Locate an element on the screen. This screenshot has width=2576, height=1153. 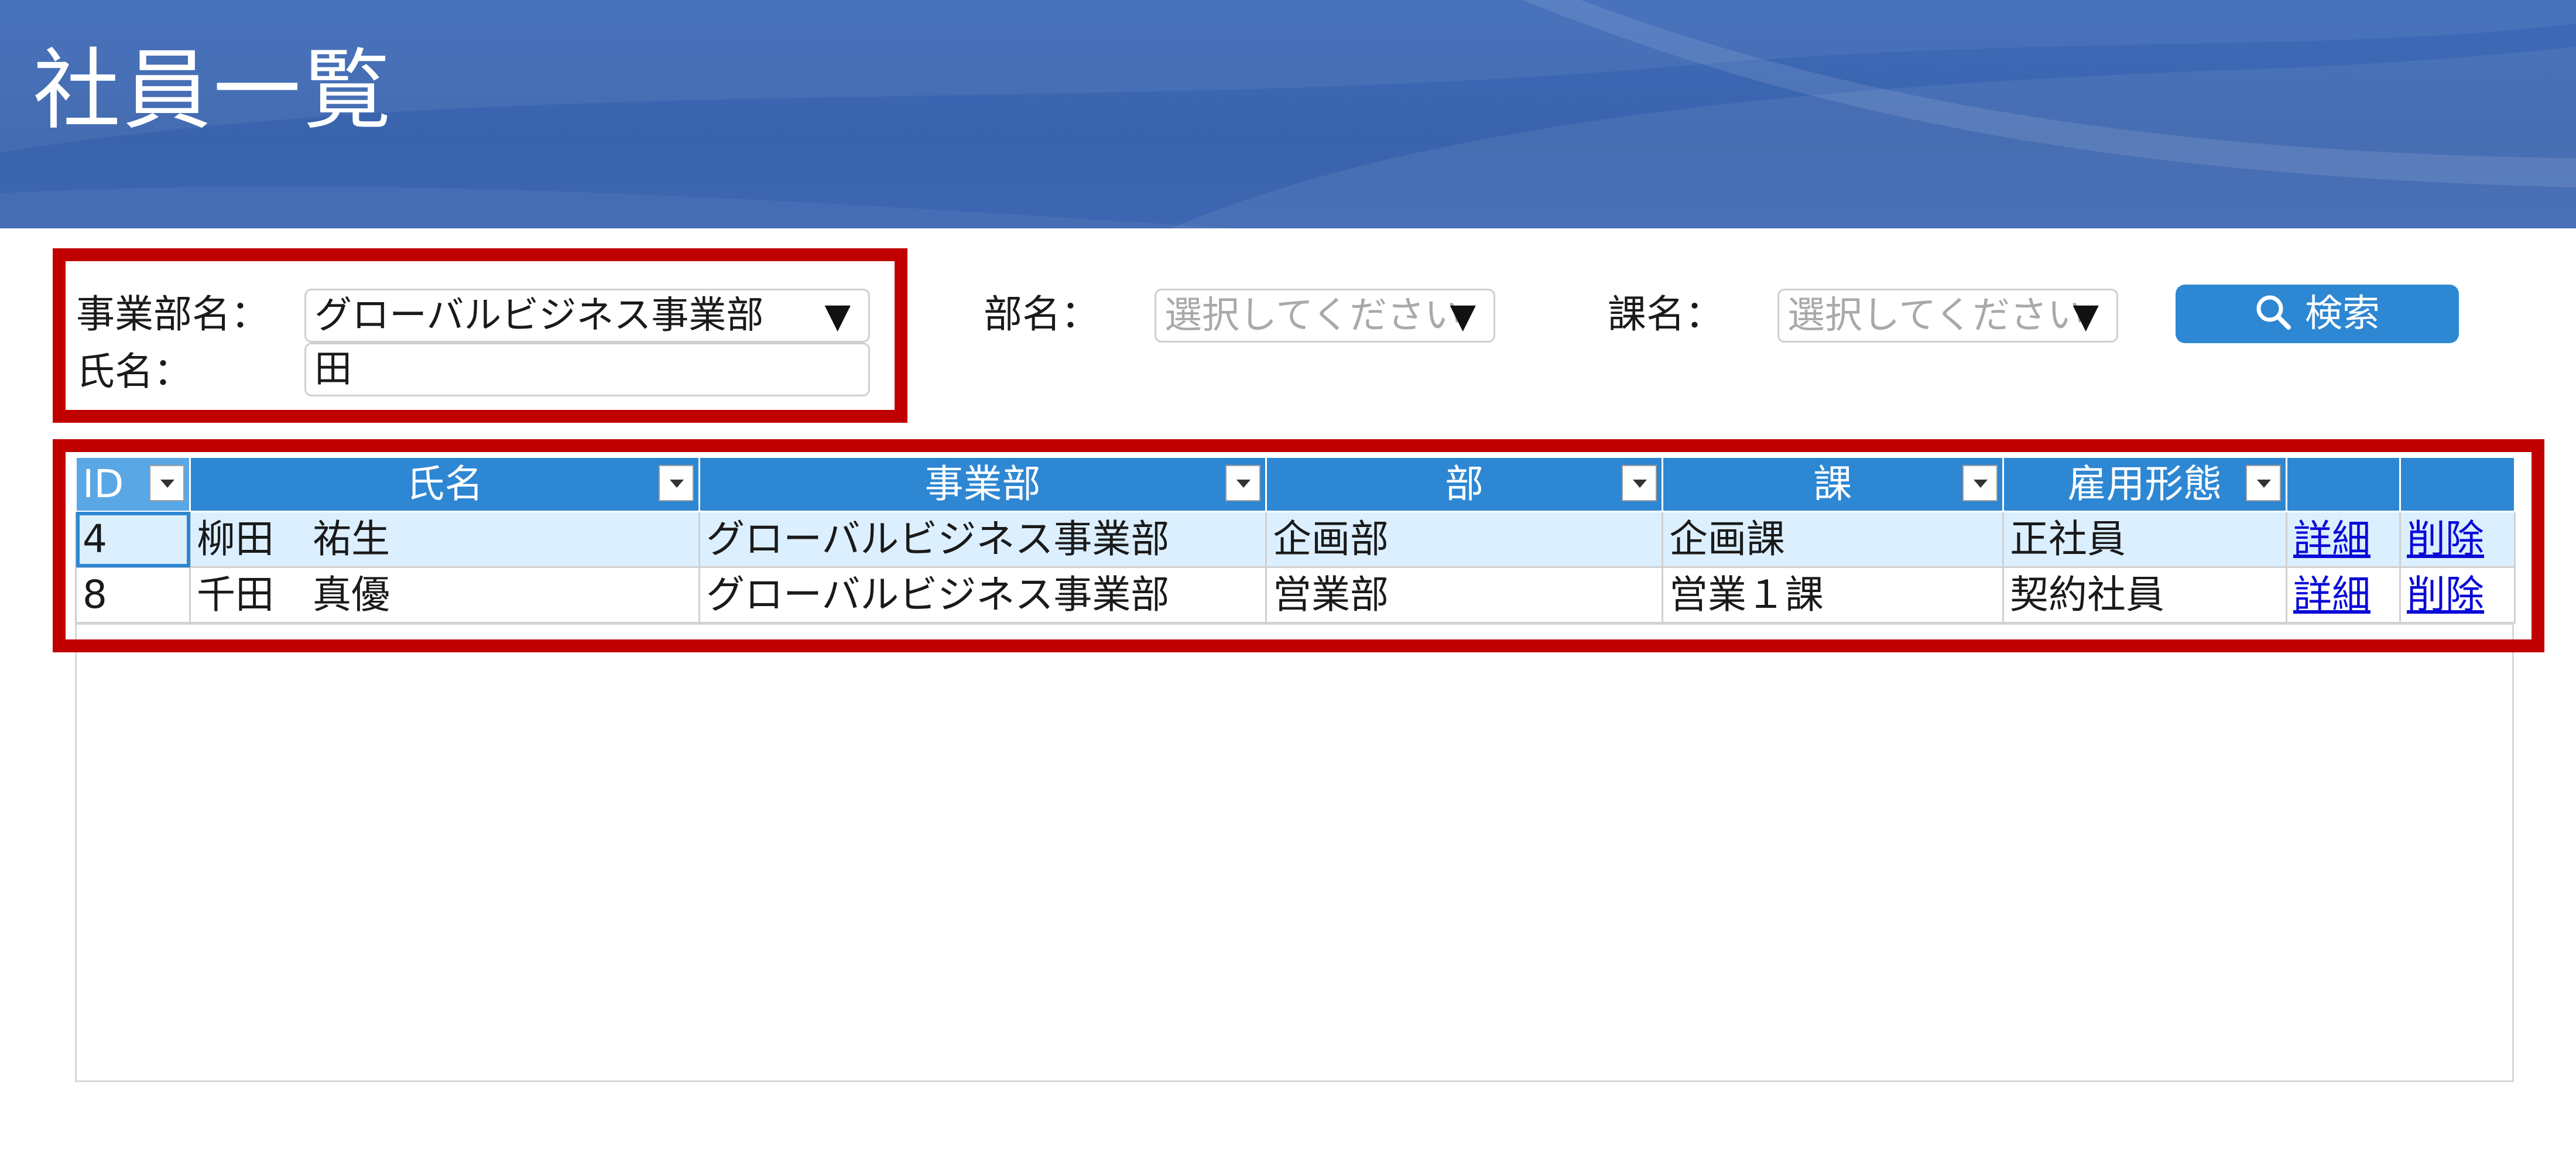
section-select: 選択してください ▼ is located at coordinates (1947, 316).